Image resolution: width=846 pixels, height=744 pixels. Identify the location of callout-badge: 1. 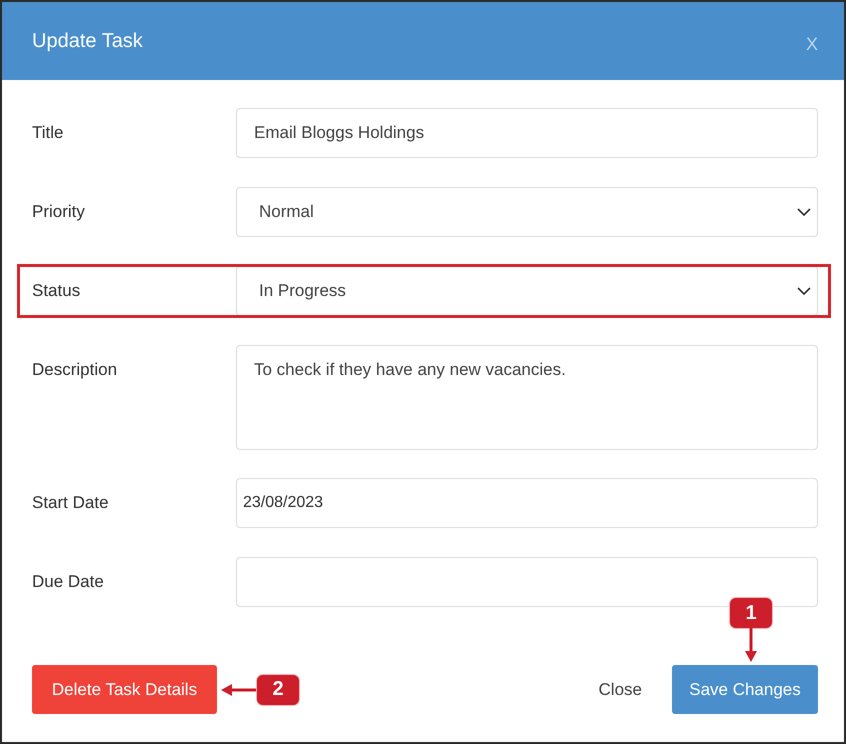
(751, 613).